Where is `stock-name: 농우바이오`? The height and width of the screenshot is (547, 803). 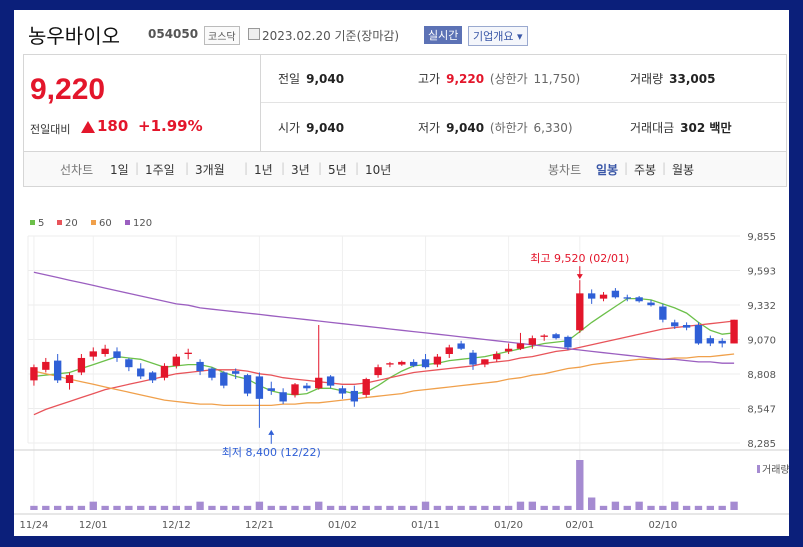
stock-name: 농우바이오 is located at coordinates (74, 36).